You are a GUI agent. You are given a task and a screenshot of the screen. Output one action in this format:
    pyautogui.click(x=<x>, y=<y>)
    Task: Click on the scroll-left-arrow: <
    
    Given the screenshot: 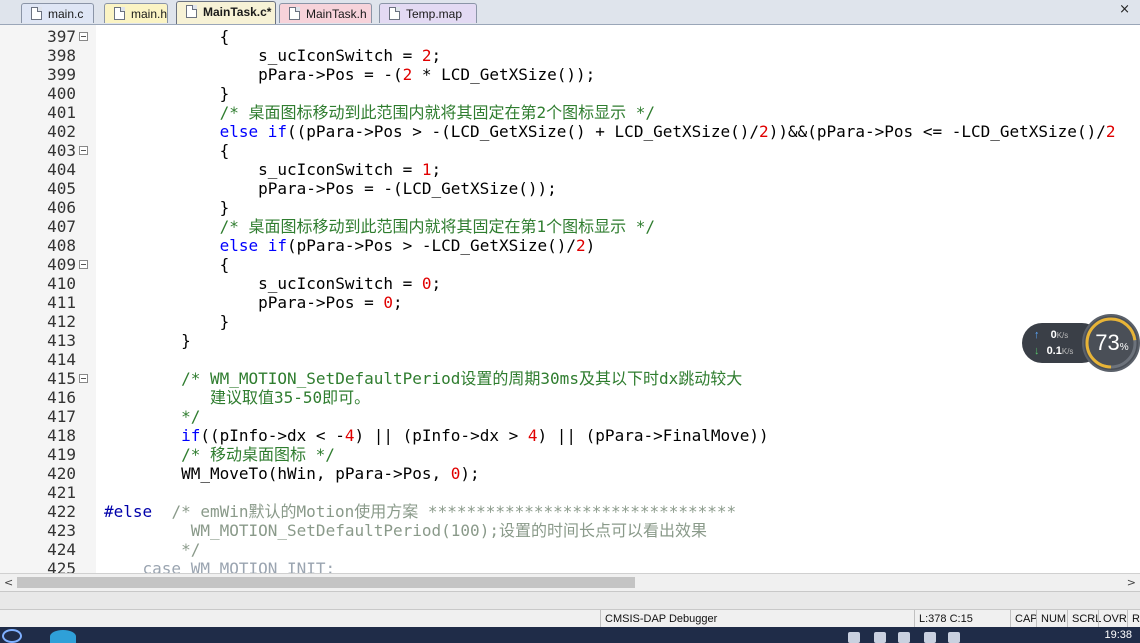 What is the action you would take?
    pyautogui.click(x=8, y=582)
    